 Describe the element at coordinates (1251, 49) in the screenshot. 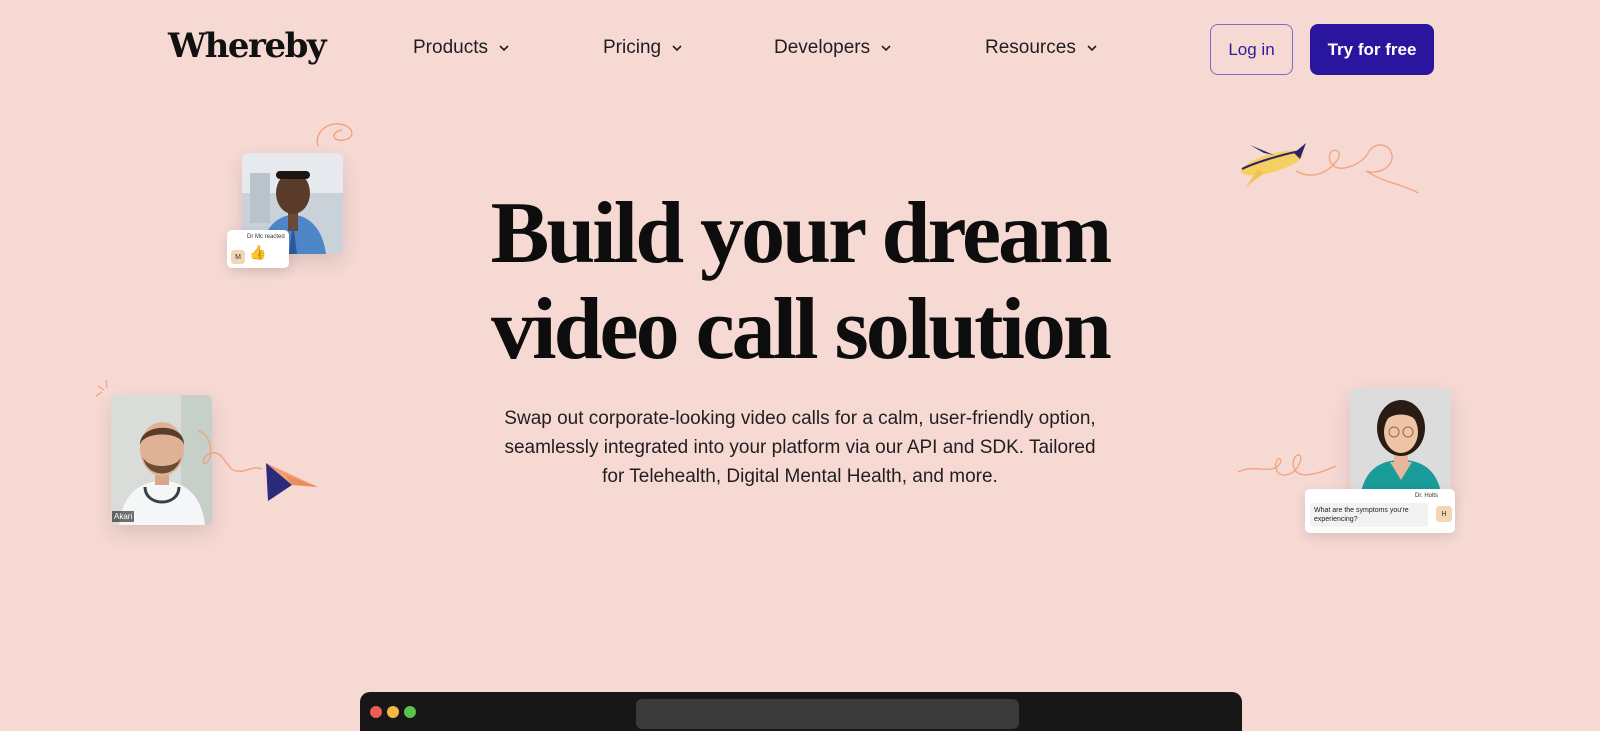

I see `login-button: Log in` at that location.